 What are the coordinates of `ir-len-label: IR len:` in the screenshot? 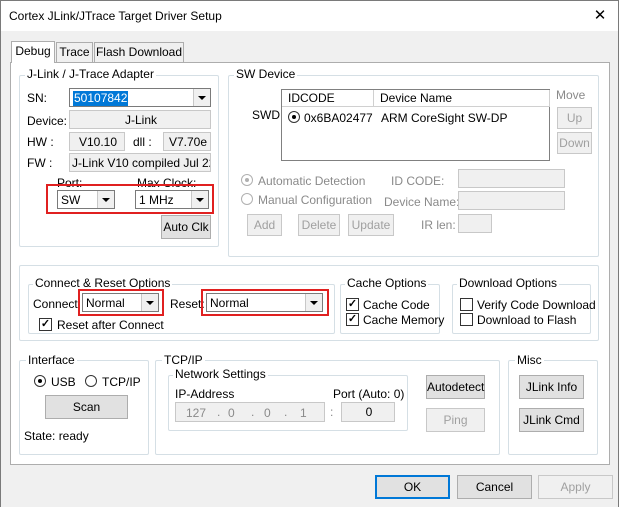 It's located at (438, 225).